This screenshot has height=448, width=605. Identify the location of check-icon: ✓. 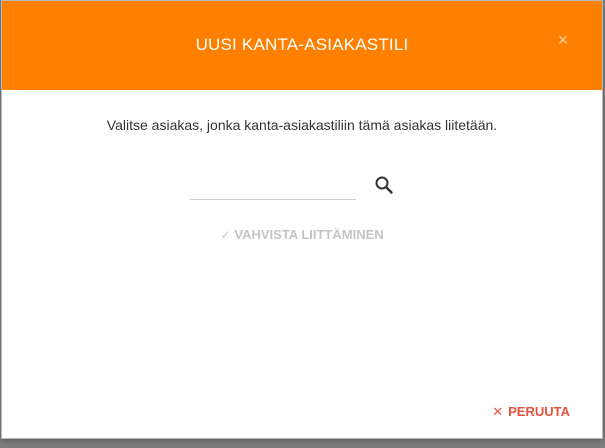
(225, 235).